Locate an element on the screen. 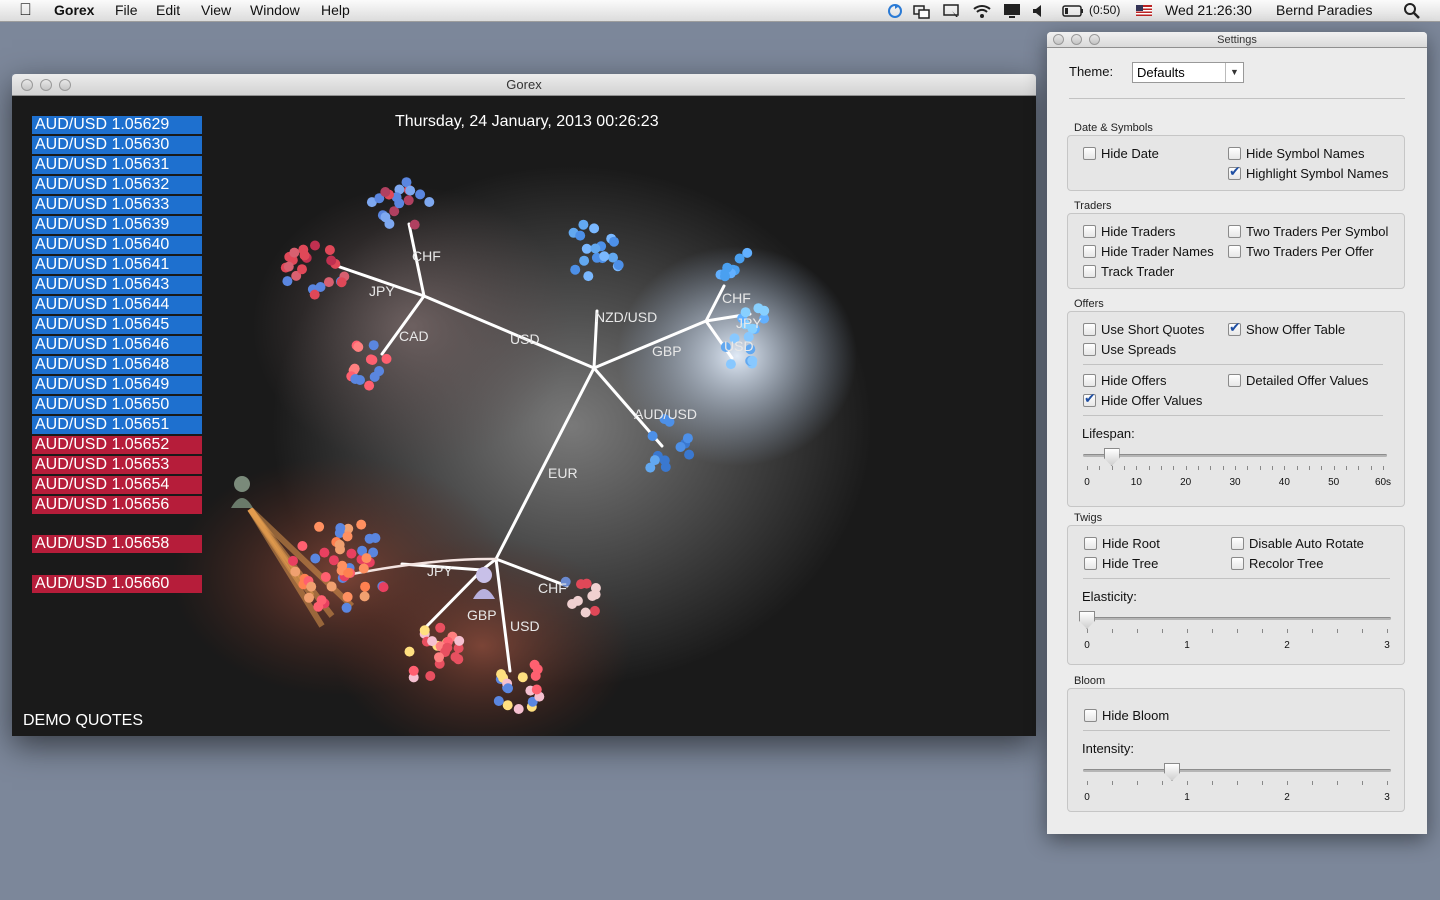 This screenshot has height=900, width=1440. use-short-quotes-checkbox: Use Short Quotes is located at coordinates (1143, 329).